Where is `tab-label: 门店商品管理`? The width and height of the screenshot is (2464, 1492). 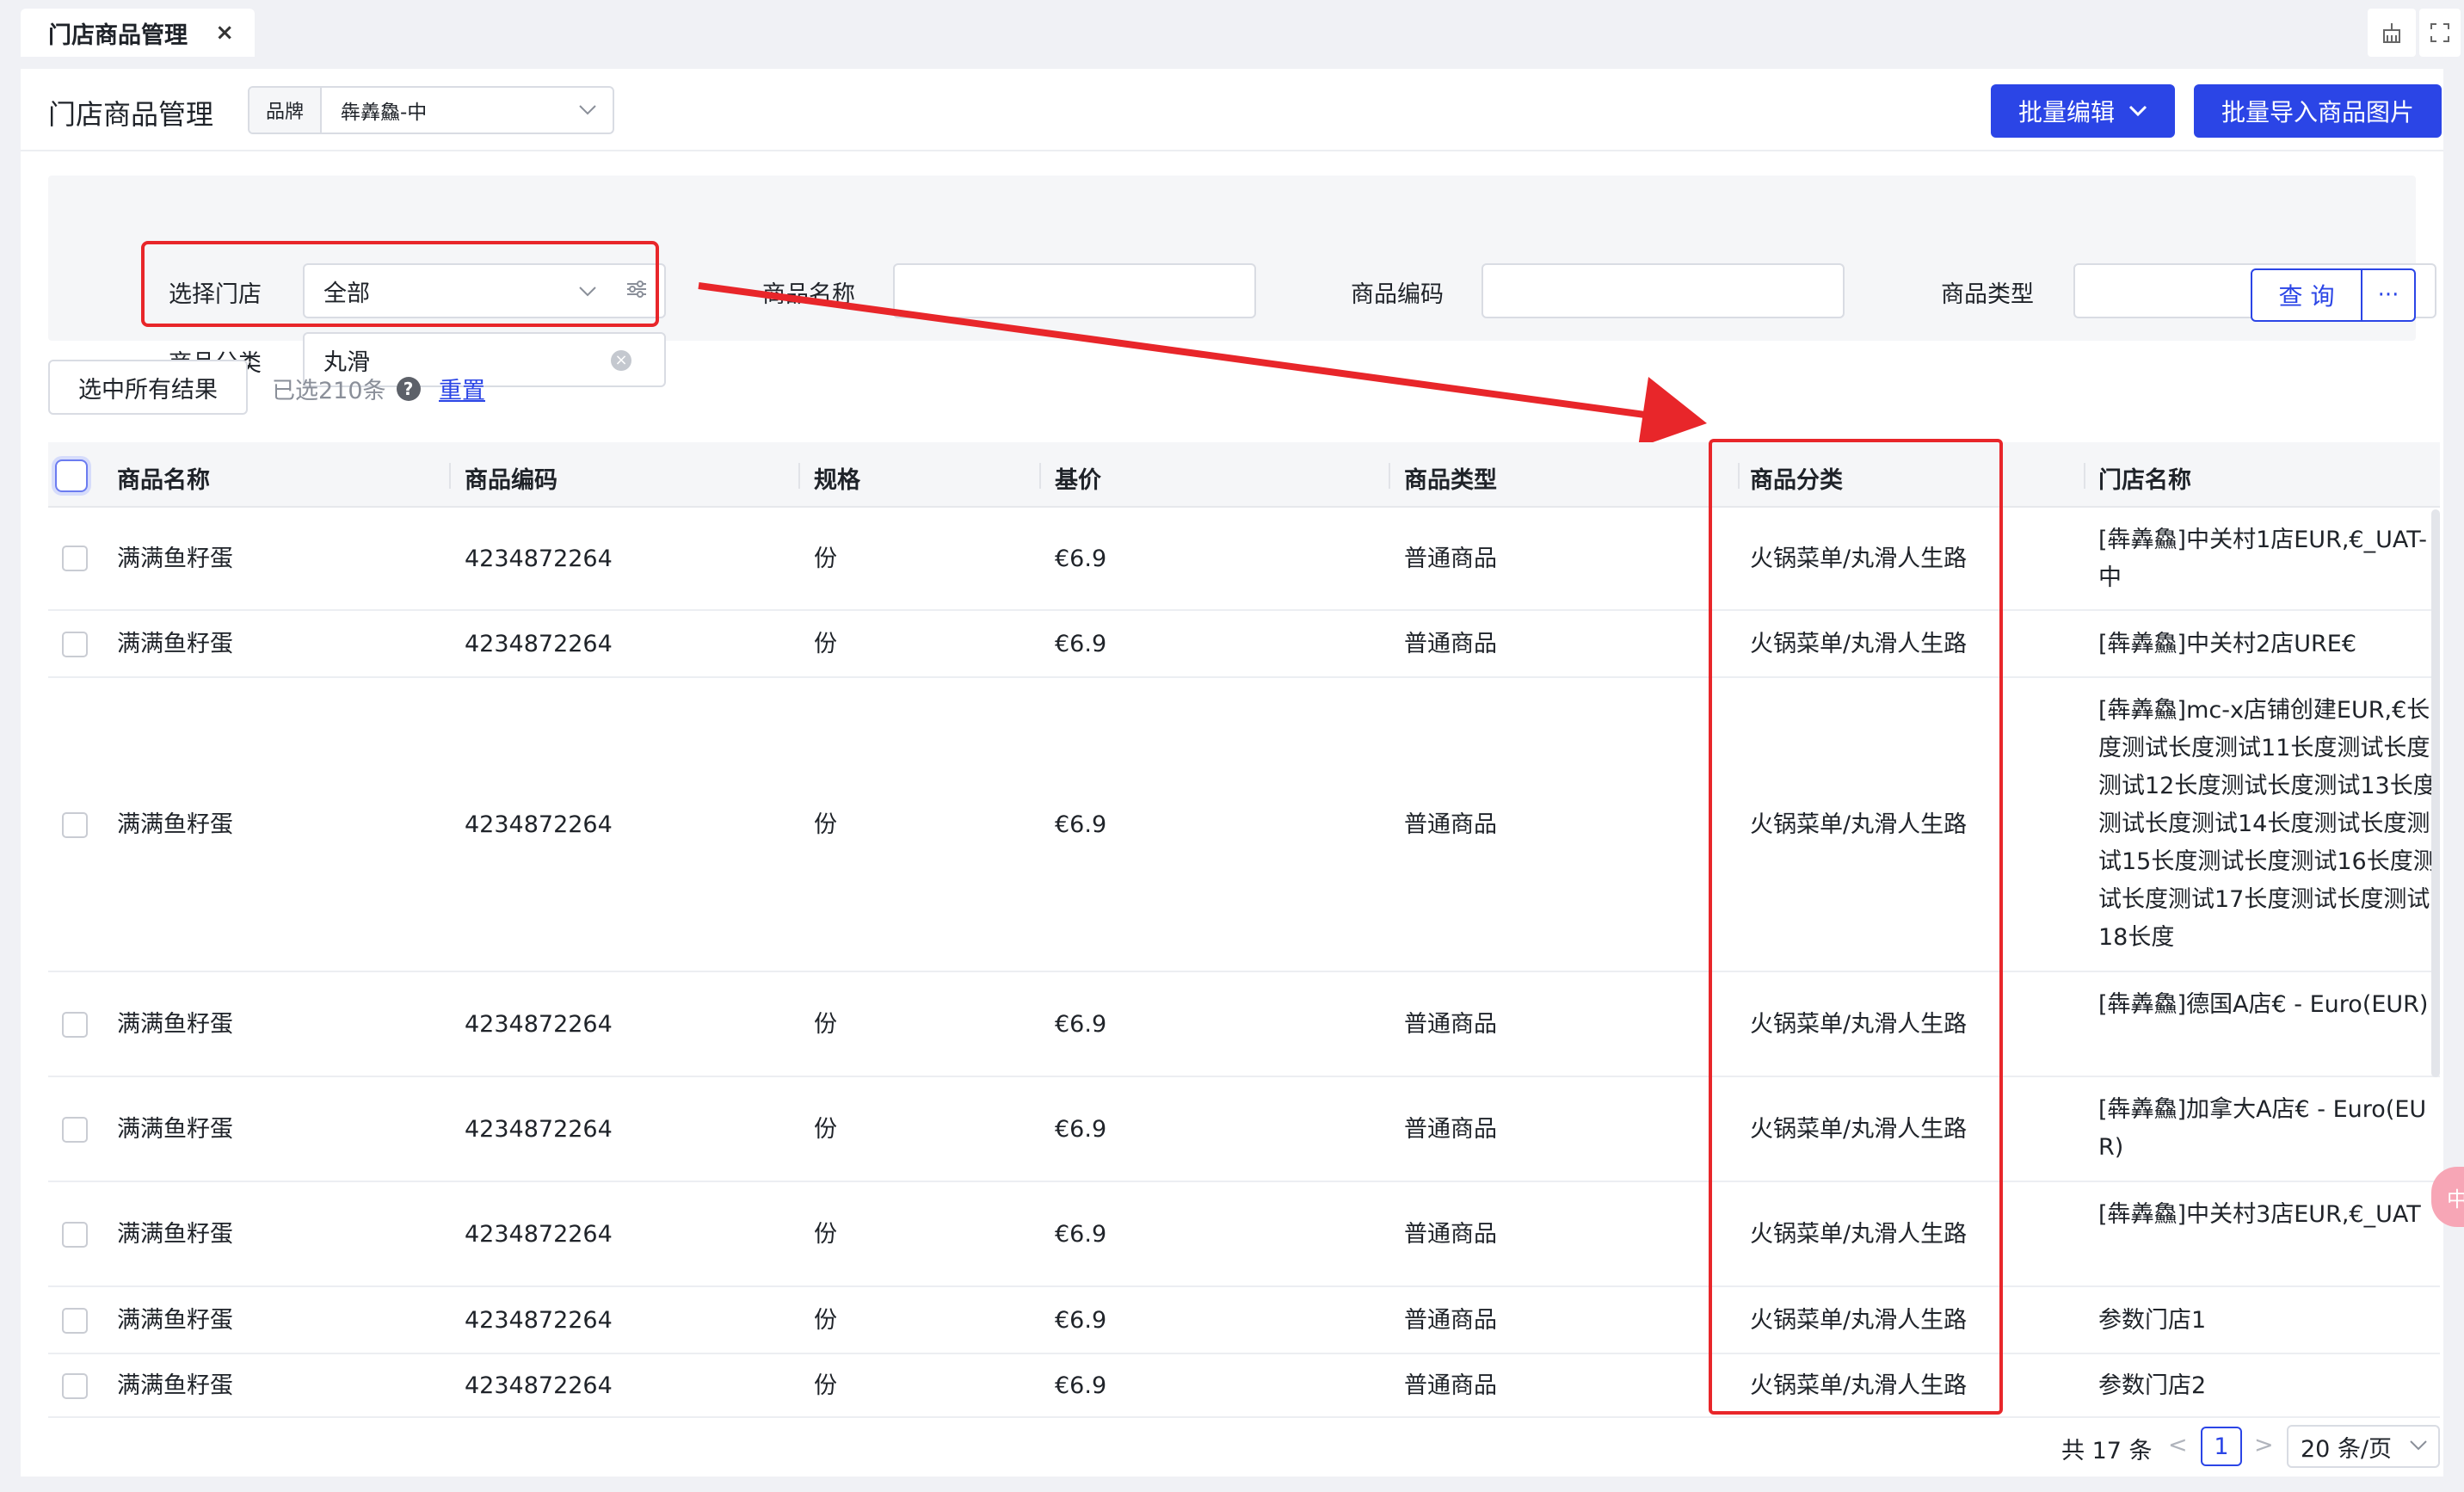 tab-label: 门店商品管理 is located at coordinates (118, 35).